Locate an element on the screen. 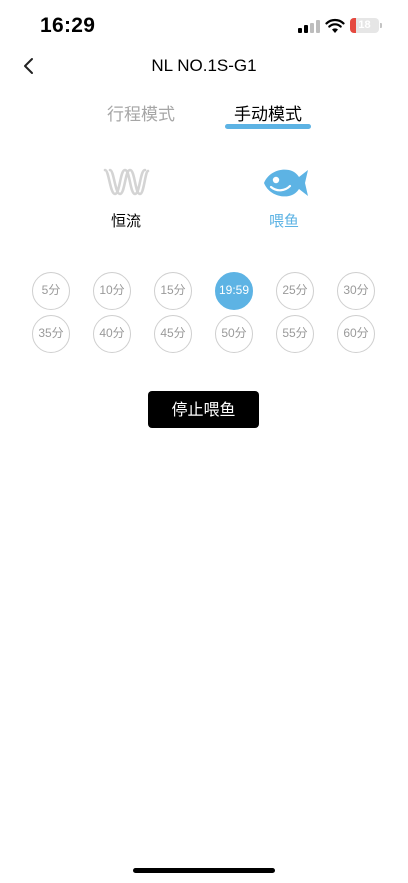  battery-icon: 18 is located at coordinates (364, 25).